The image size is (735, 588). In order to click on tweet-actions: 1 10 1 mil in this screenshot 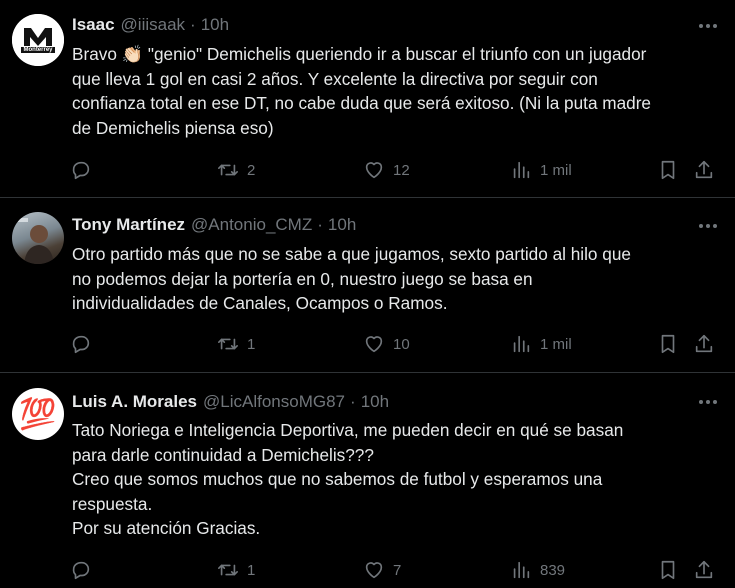, I will do `click(396, 344)`.